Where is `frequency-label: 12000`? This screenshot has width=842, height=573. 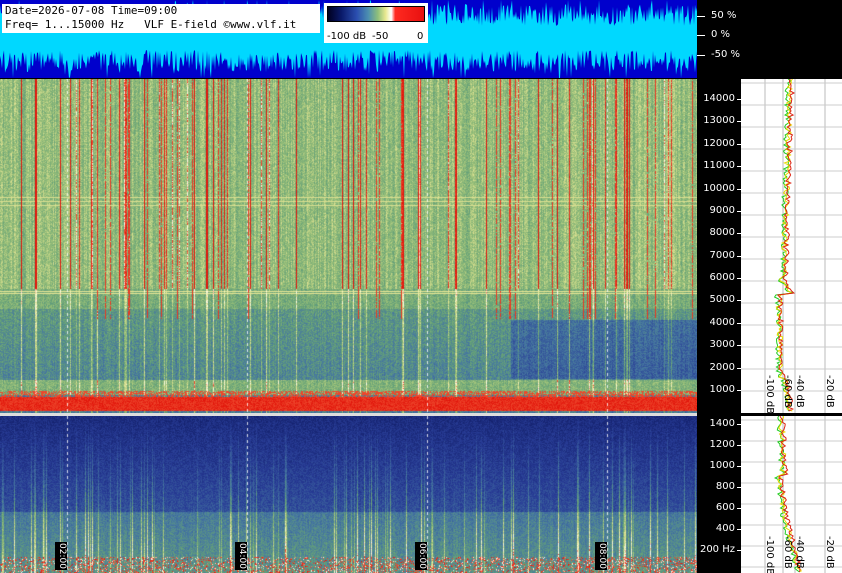
frequency-label: 12000 is located at coordinates (719, 143).